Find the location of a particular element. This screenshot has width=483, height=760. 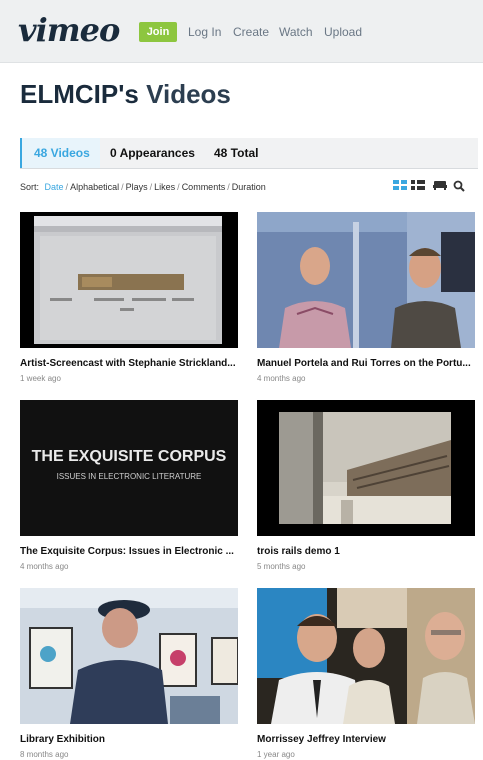

couch-icon is located at coordinates (440, 185).